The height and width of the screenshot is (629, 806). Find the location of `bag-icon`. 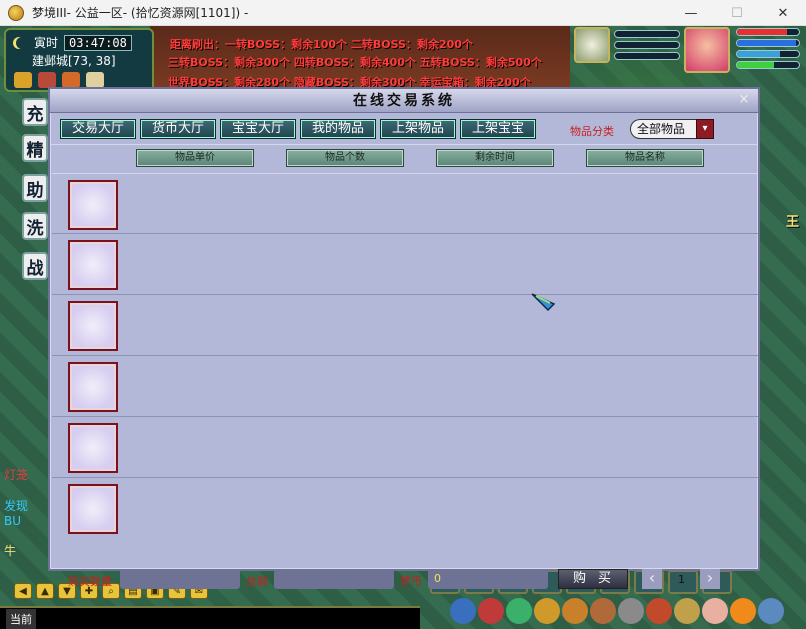

bag-icon is located at coordinates (491, 611).